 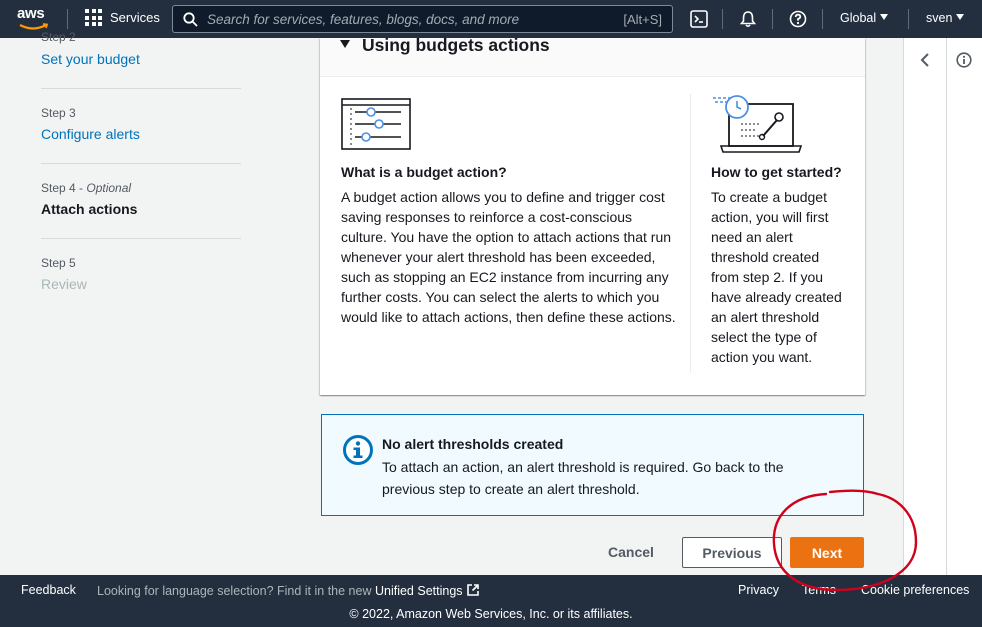 What do you see at coordinates (473, 444) in the screenshot?
I see `alert-title: No alert thresholds created` at bounding box center [473, 444].